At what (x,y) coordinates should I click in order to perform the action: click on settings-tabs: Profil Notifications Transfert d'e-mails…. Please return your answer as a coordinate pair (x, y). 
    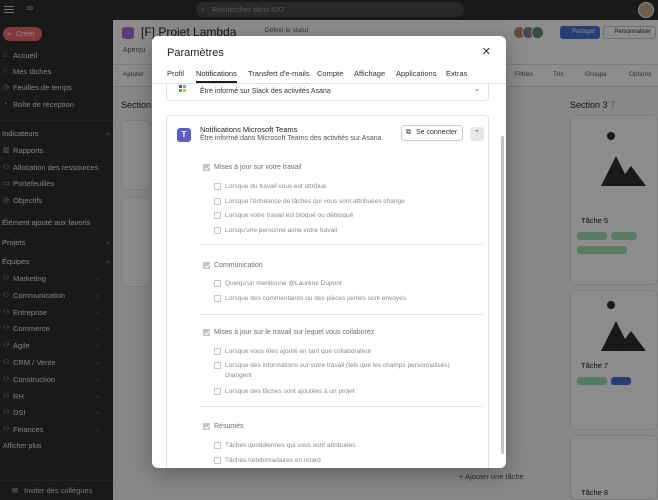
    Looking at the image, I should click on (329, 75).